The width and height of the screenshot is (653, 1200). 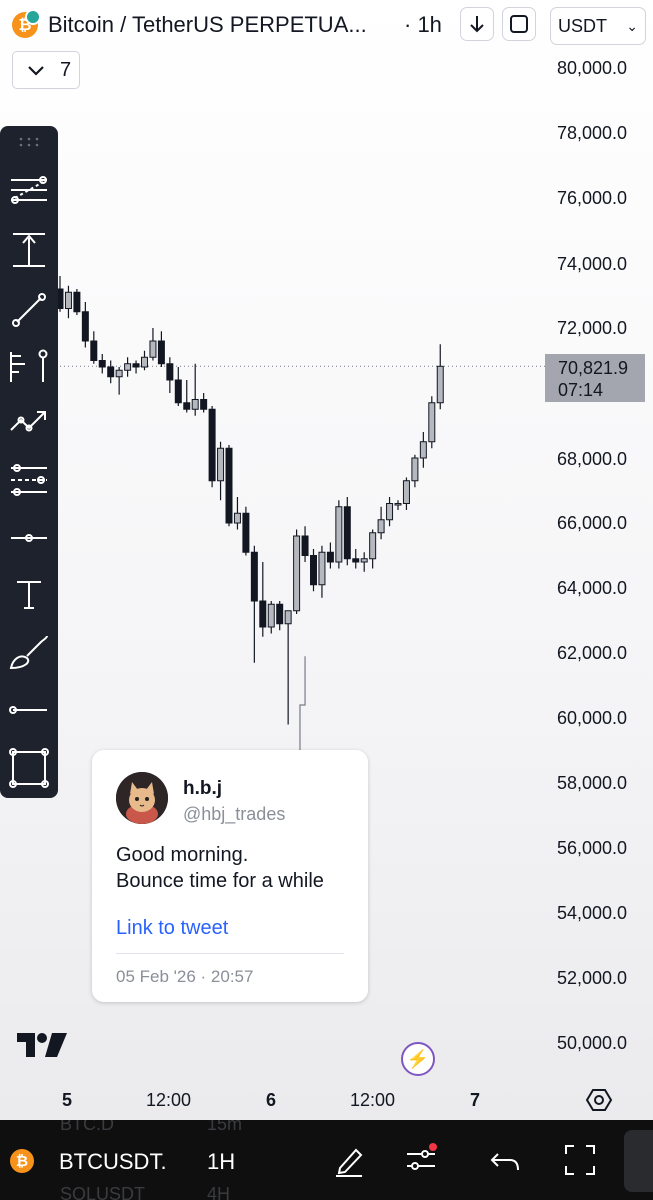 What do you see at coordinates (592, 459) in the screenshot?
I see `price-tick: 68,000.0` at bounding box center [592, 459].